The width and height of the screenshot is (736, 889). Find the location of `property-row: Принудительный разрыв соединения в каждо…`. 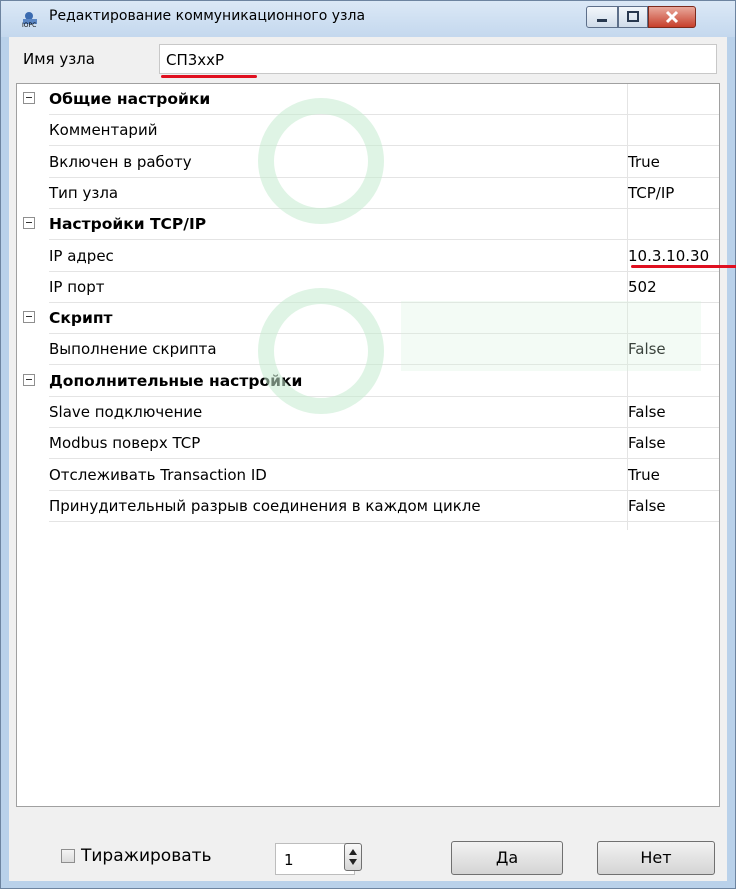

property-row: Принудительный разрыв соединения в каждо… is located at coordinates (368, 506).